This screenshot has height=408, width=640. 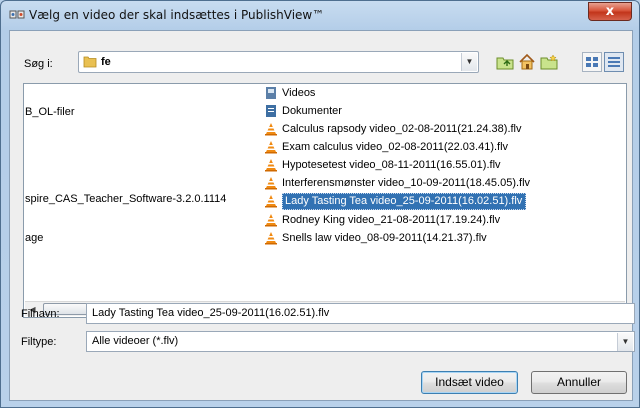 I want to click on new-folder-icon, so click(x=549, y=62).